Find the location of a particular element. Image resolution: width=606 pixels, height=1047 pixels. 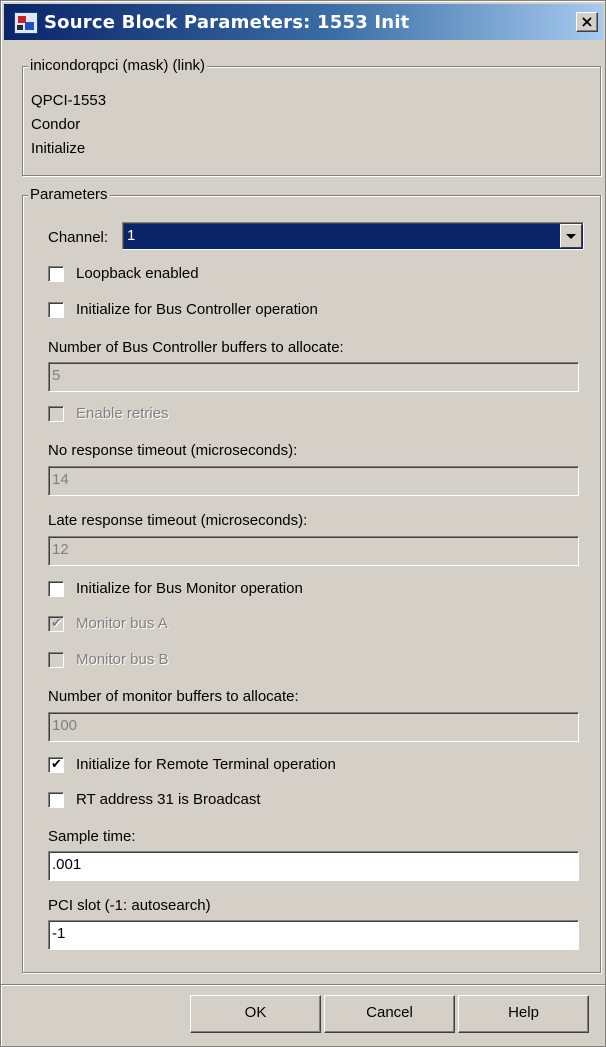

monitor-bus-a-label: Monitor bus A is located at coordinates (122, 623).